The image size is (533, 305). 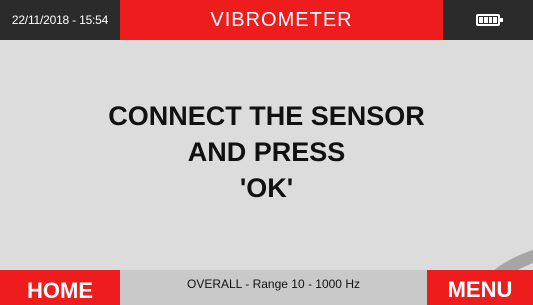 I want to click on datetime-label: 22/11/2018 - 15:54, so click(x=60, y=20).